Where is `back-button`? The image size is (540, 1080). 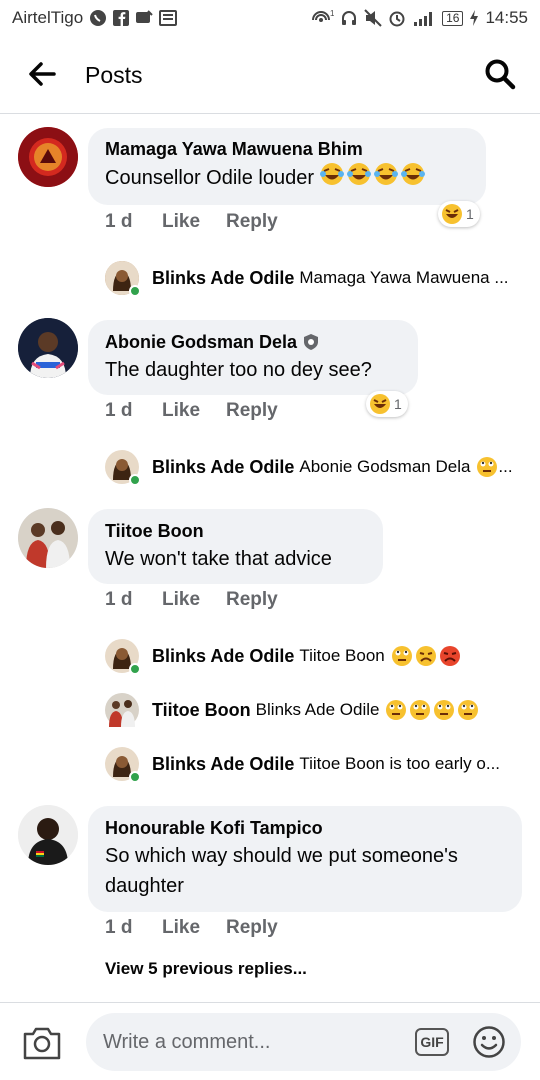 back-button is located at coordinates (42, 74).